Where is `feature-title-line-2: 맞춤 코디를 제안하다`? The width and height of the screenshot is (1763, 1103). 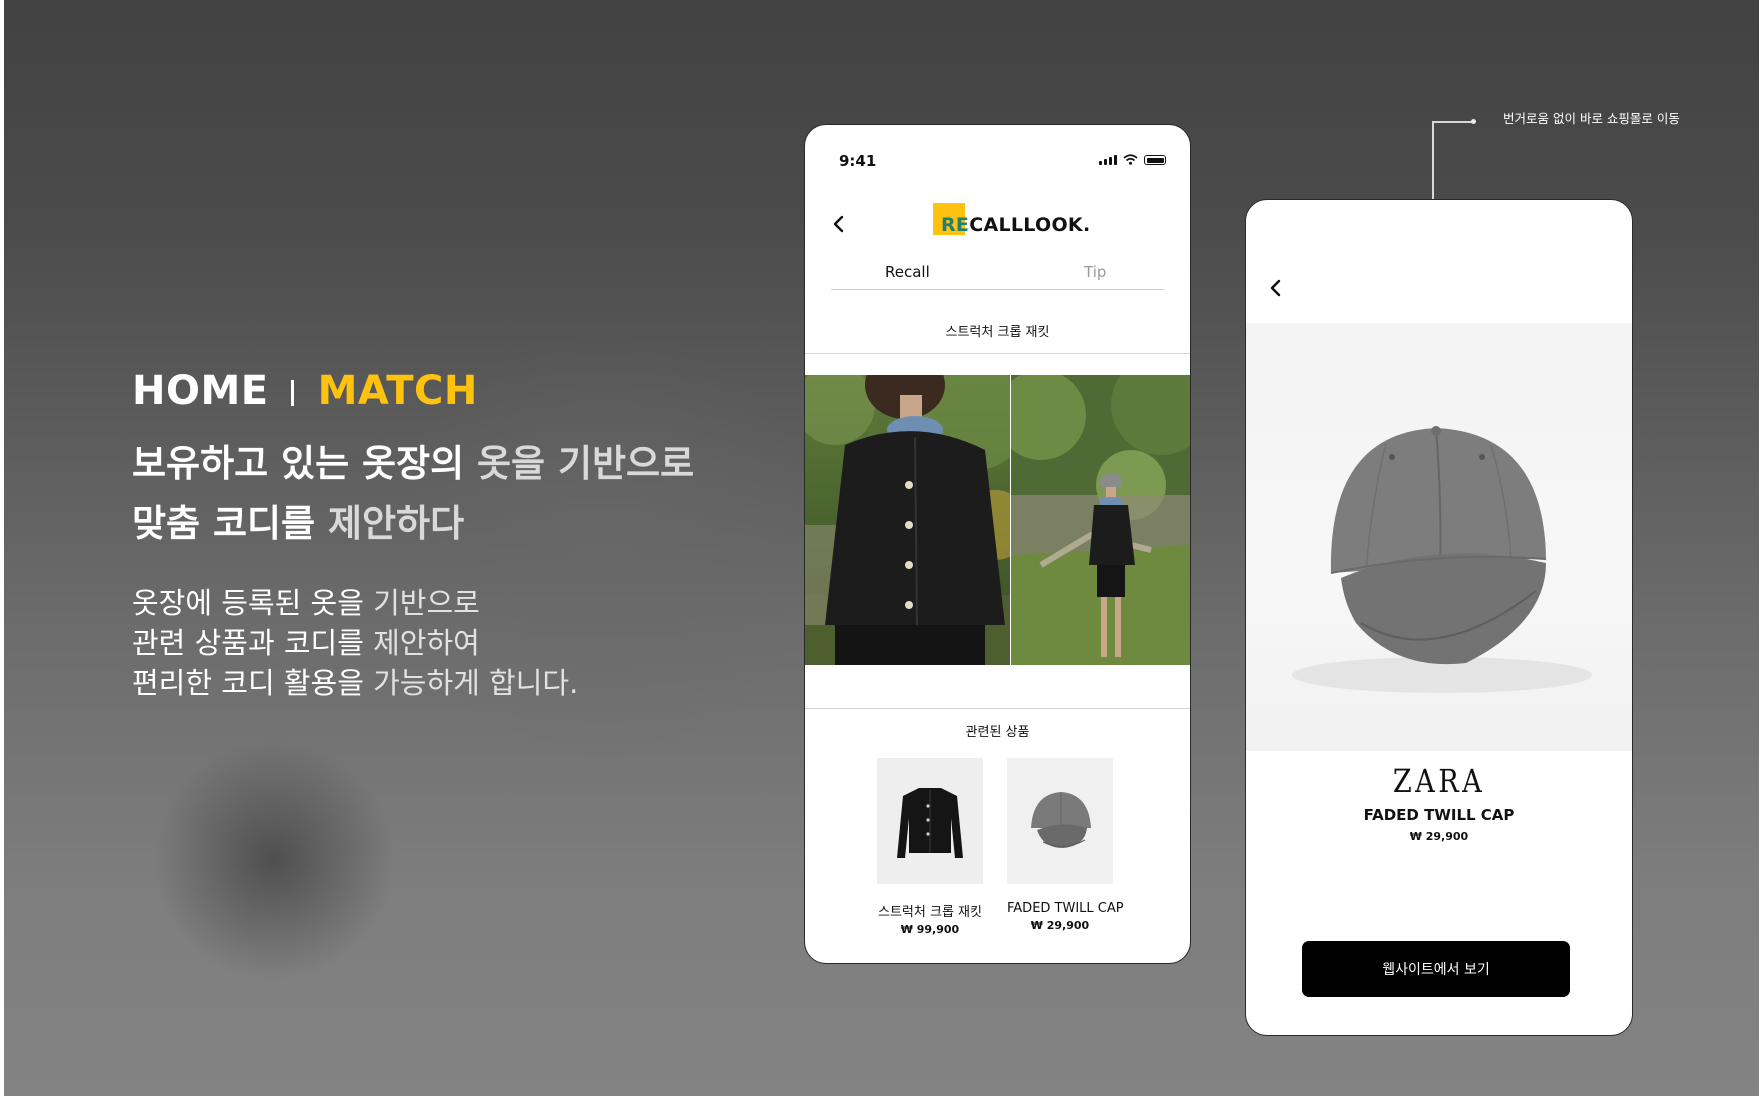
feature-title-line-2: 맞춤 코디를 제안하다 is located at coordinates (413, 524).